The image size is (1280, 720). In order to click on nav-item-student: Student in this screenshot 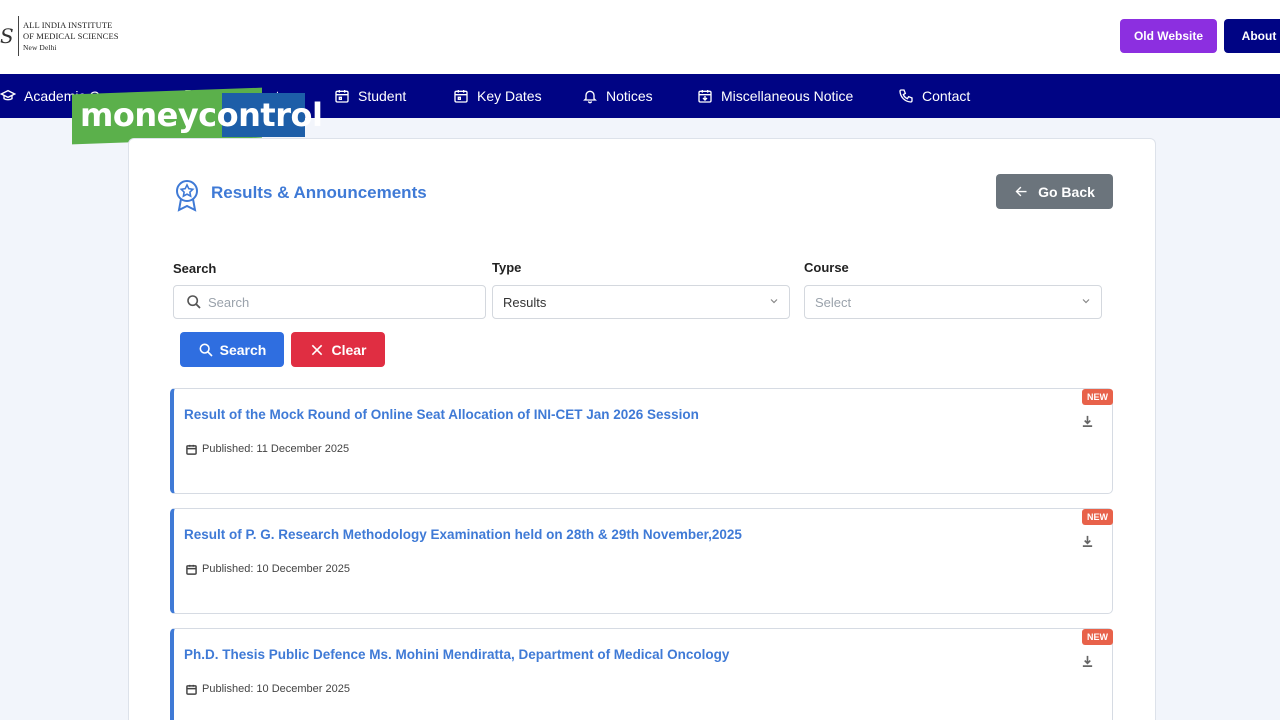, I will do `click(370, 96)`.